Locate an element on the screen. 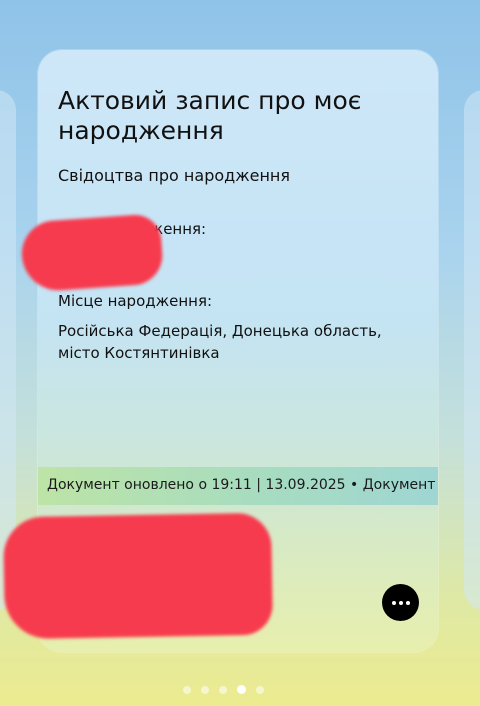  place-of-birth-label: Місце народження: is located at coordinates (135, 301).